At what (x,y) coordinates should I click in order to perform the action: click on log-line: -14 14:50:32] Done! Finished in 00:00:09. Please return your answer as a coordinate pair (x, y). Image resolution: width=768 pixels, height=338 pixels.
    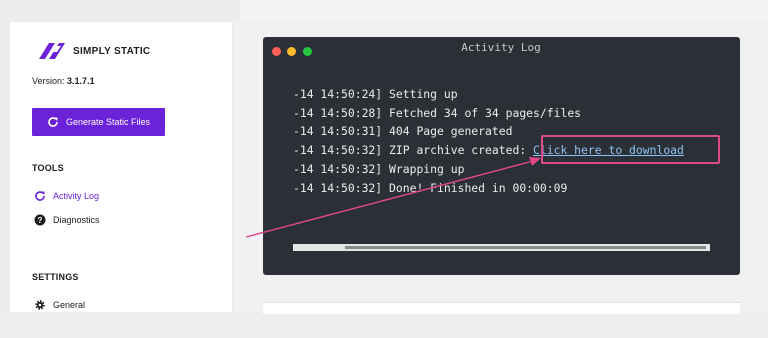
    Looking at the image, I should click on (488, 188).